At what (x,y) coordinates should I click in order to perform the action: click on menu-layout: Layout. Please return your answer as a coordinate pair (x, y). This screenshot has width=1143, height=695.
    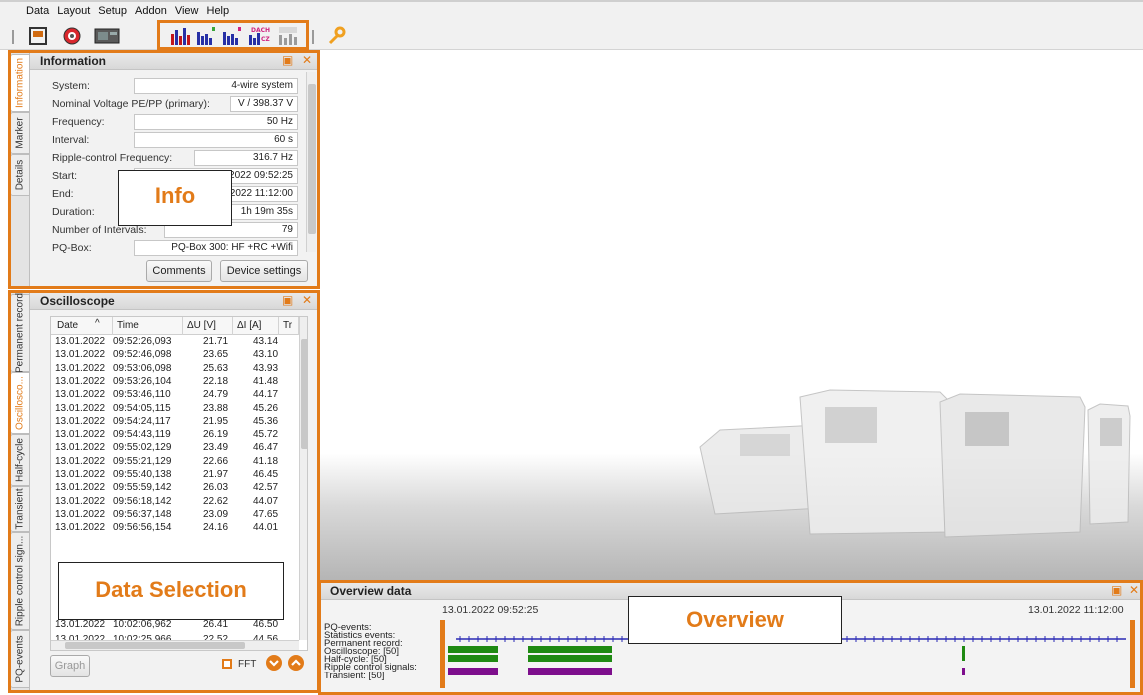
    Looking at the image, I should click on (73, 9).